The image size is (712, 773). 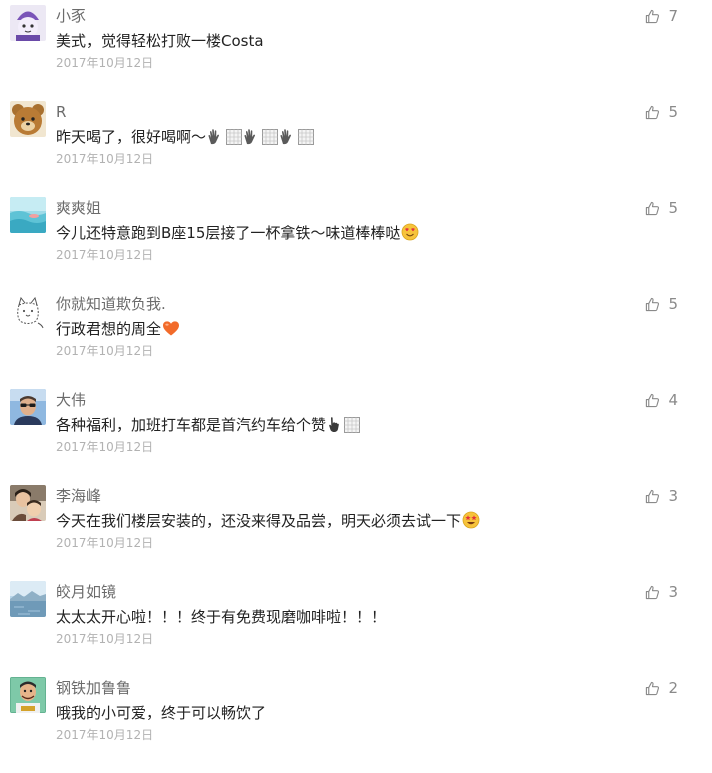 I want to click on ocean-avatar-icon, so click(x=28, y=215).